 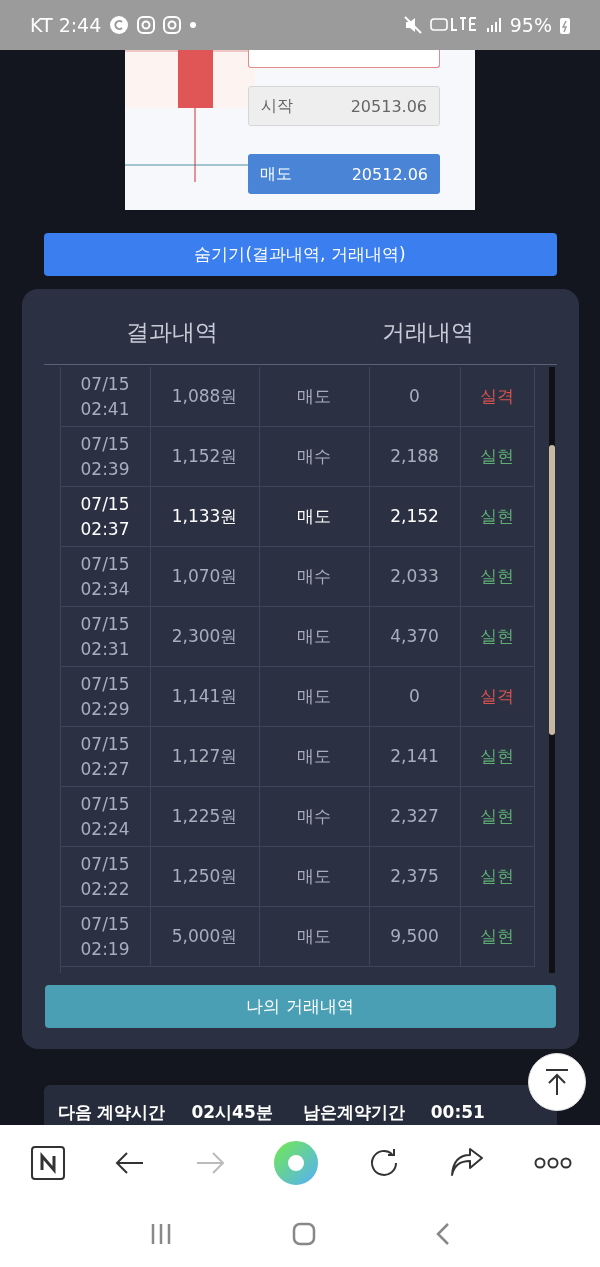 What do you see at coordinates (412, 25) in the screenshot?
I see `mute-icon` at bounding box center [412, 25].